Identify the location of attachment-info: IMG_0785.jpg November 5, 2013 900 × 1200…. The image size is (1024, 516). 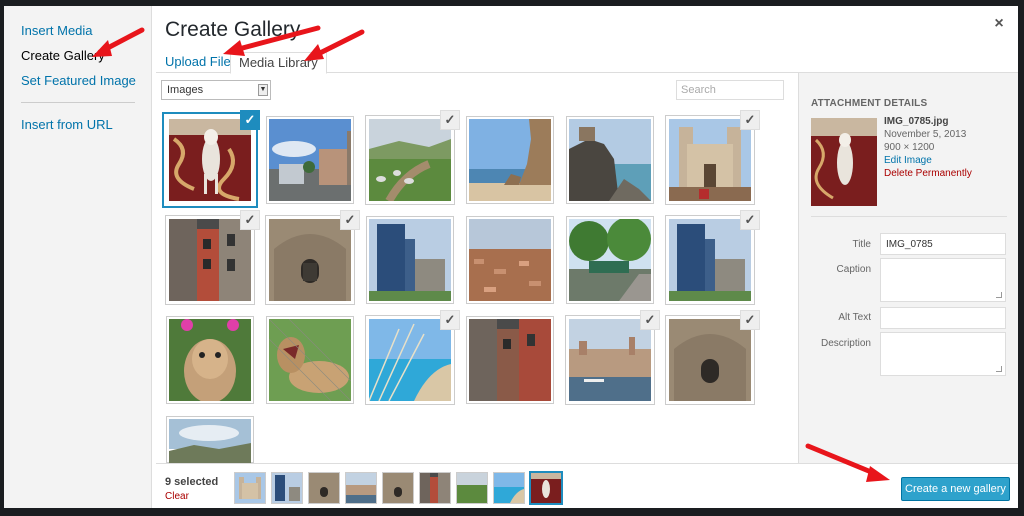
(928, 147).